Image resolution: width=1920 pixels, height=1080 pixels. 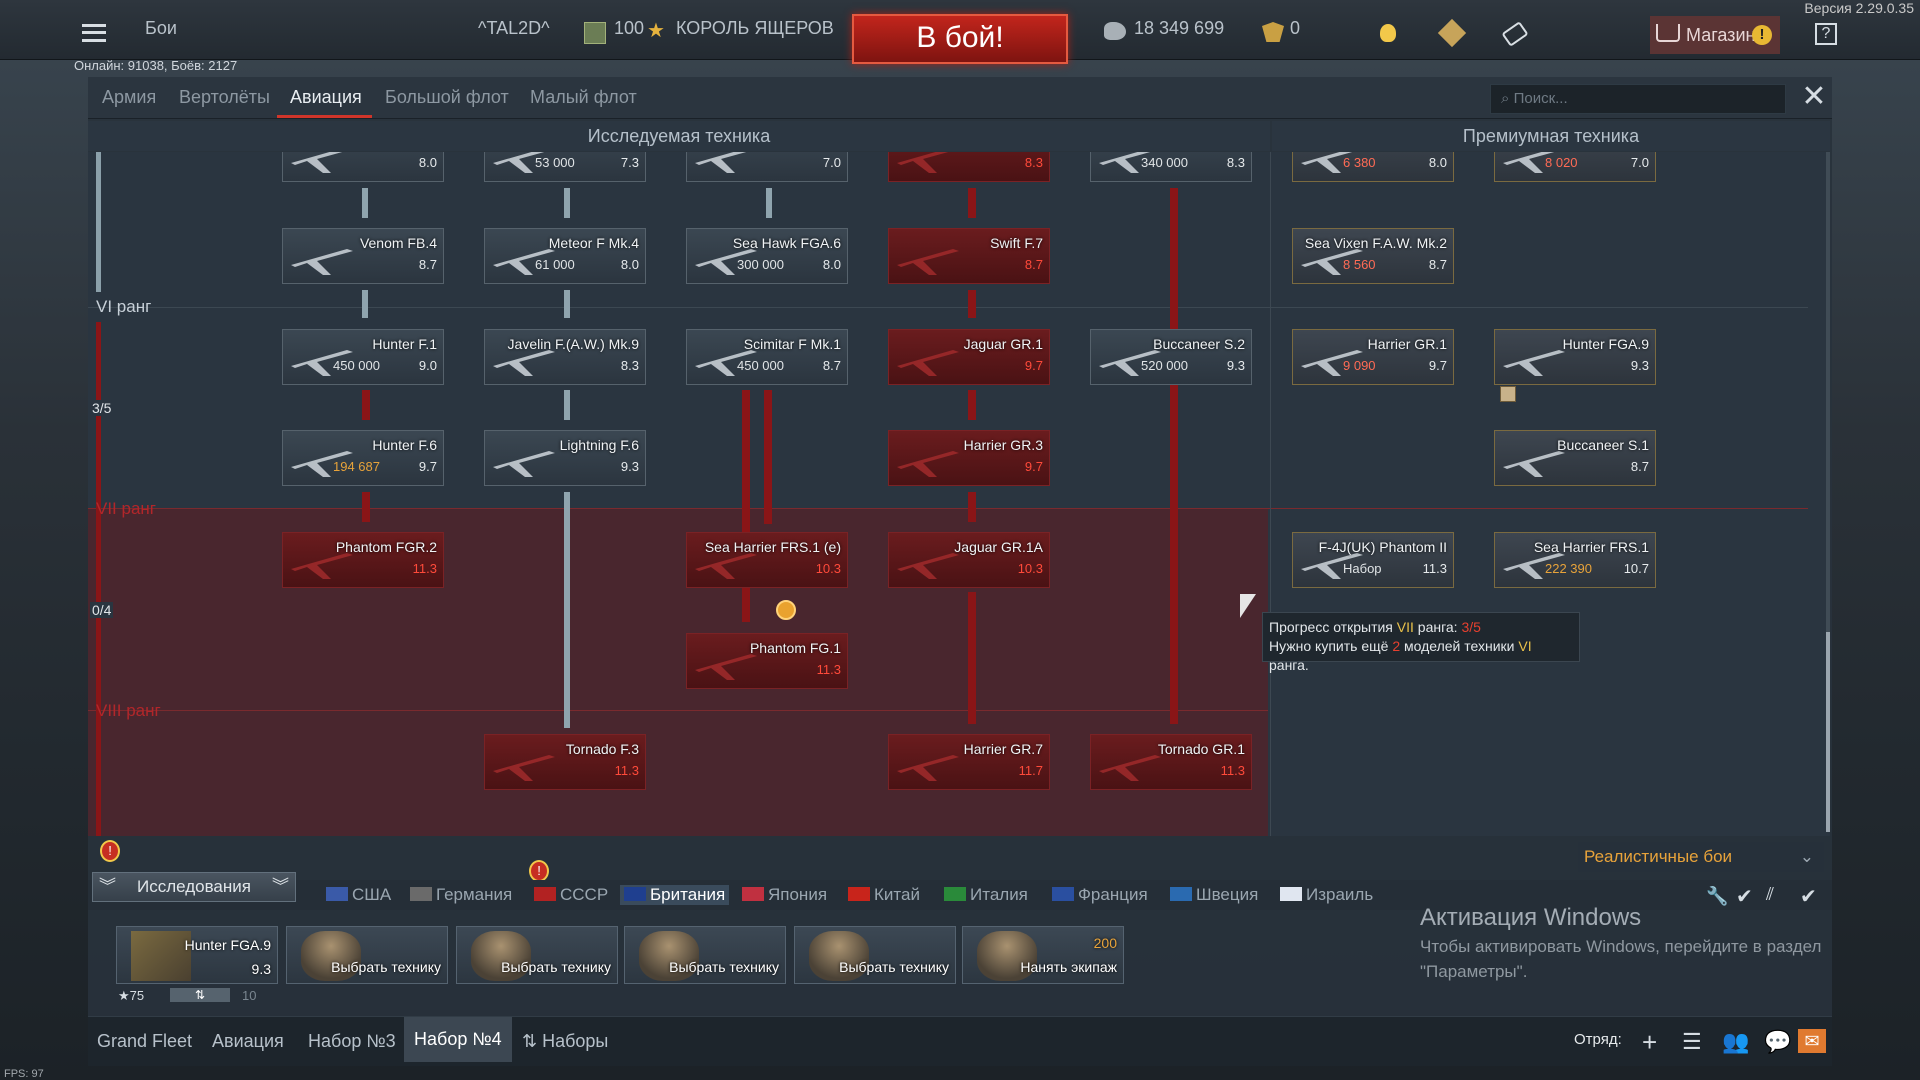 What do you see at coordinates (110, 851) in the screenshot?
I see `research-alert-icon: !` at bounding box center [110, 851].